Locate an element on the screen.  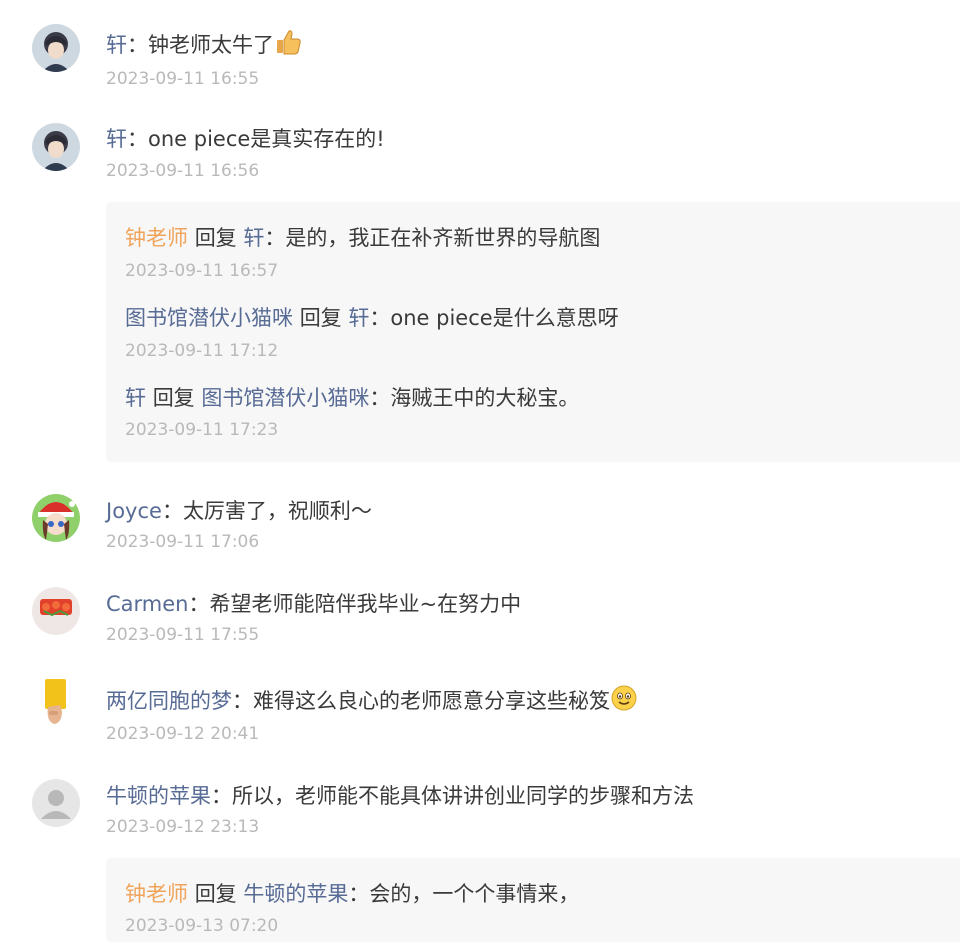
reply-line: 图书馆潜伏小猫咪 回复 轩：one piece是什么意思呀 is located at coordinates (372, 318).